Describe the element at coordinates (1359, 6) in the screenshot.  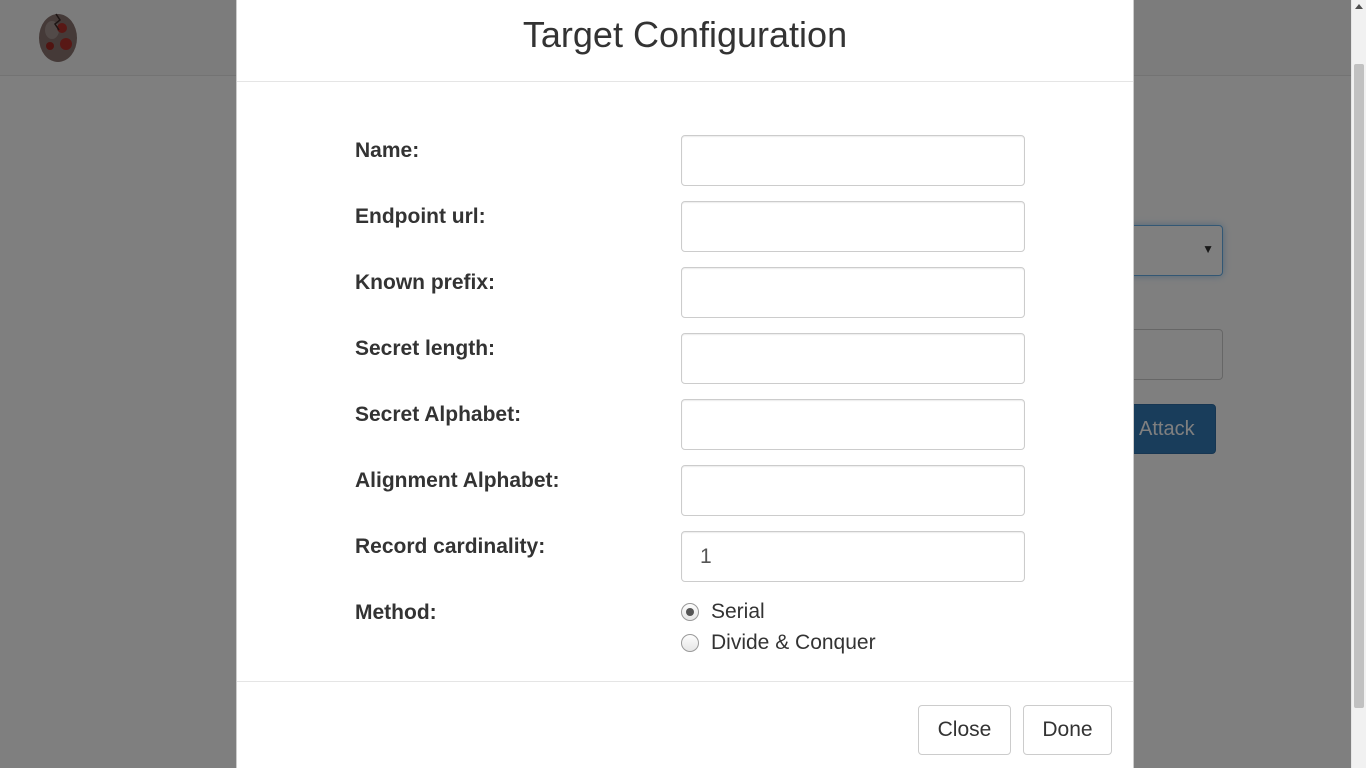
I see `scroll-up-arrow-icon` at that location.